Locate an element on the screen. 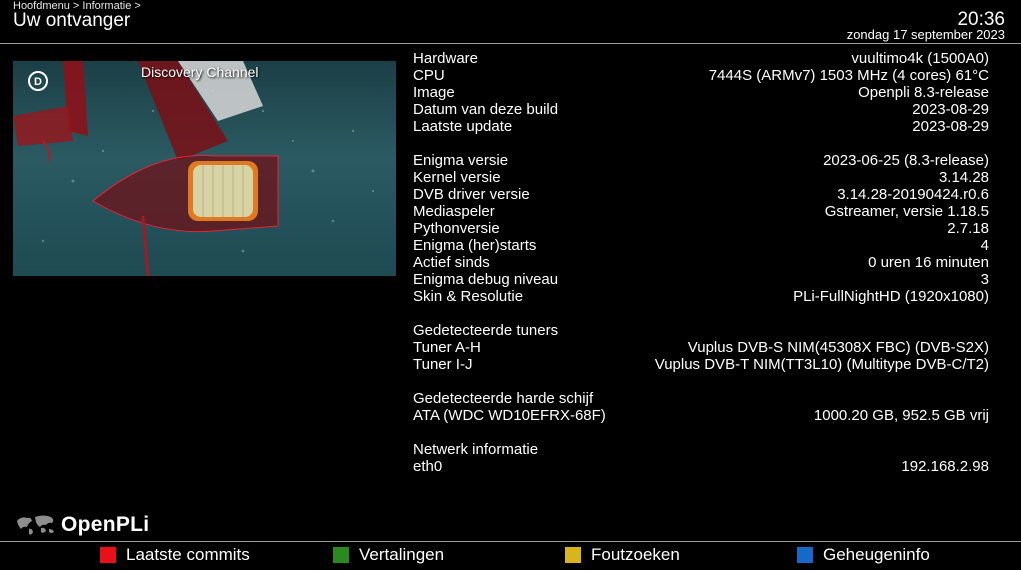 The height and width of the screenshot is (570, 1021). info-label: CPU is located at coordinates (429, 75).